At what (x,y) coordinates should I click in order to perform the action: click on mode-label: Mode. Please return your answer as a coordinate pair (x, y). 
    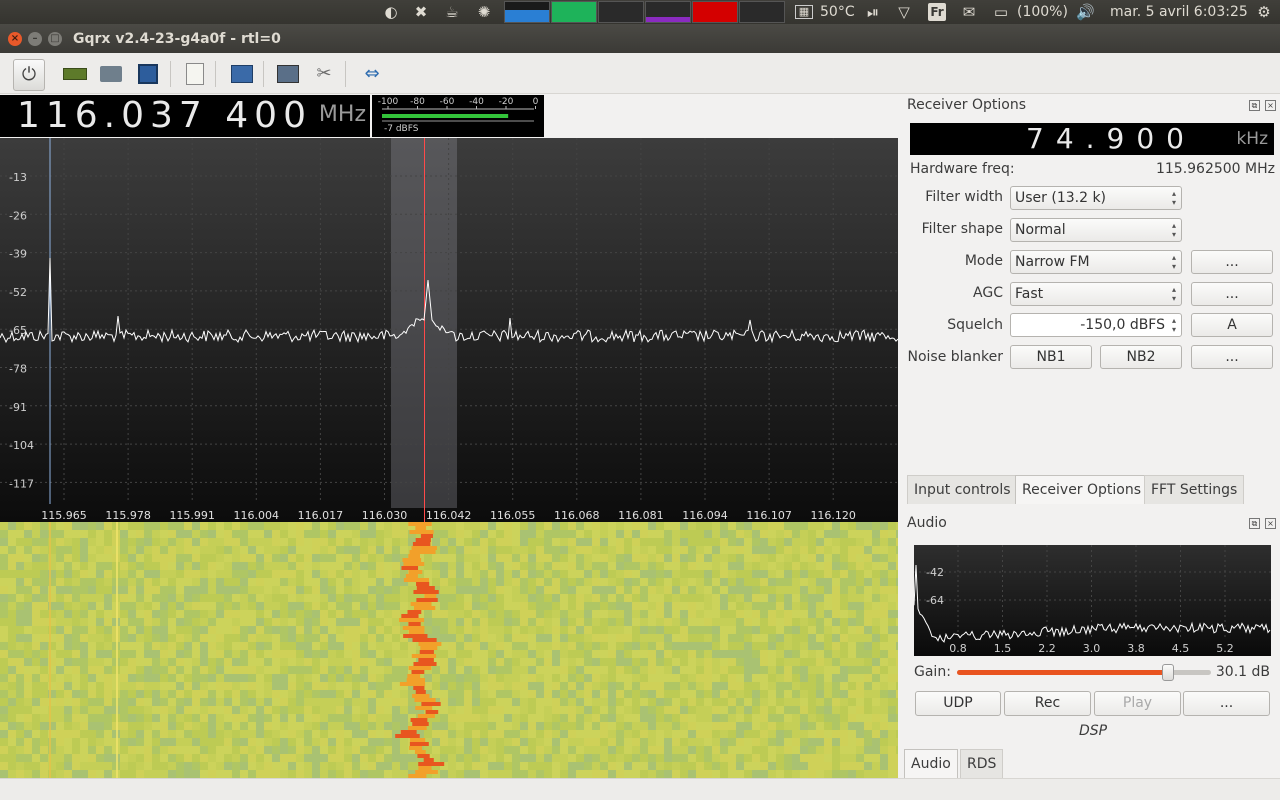
    Looking at the image, I should click on (983, 261).